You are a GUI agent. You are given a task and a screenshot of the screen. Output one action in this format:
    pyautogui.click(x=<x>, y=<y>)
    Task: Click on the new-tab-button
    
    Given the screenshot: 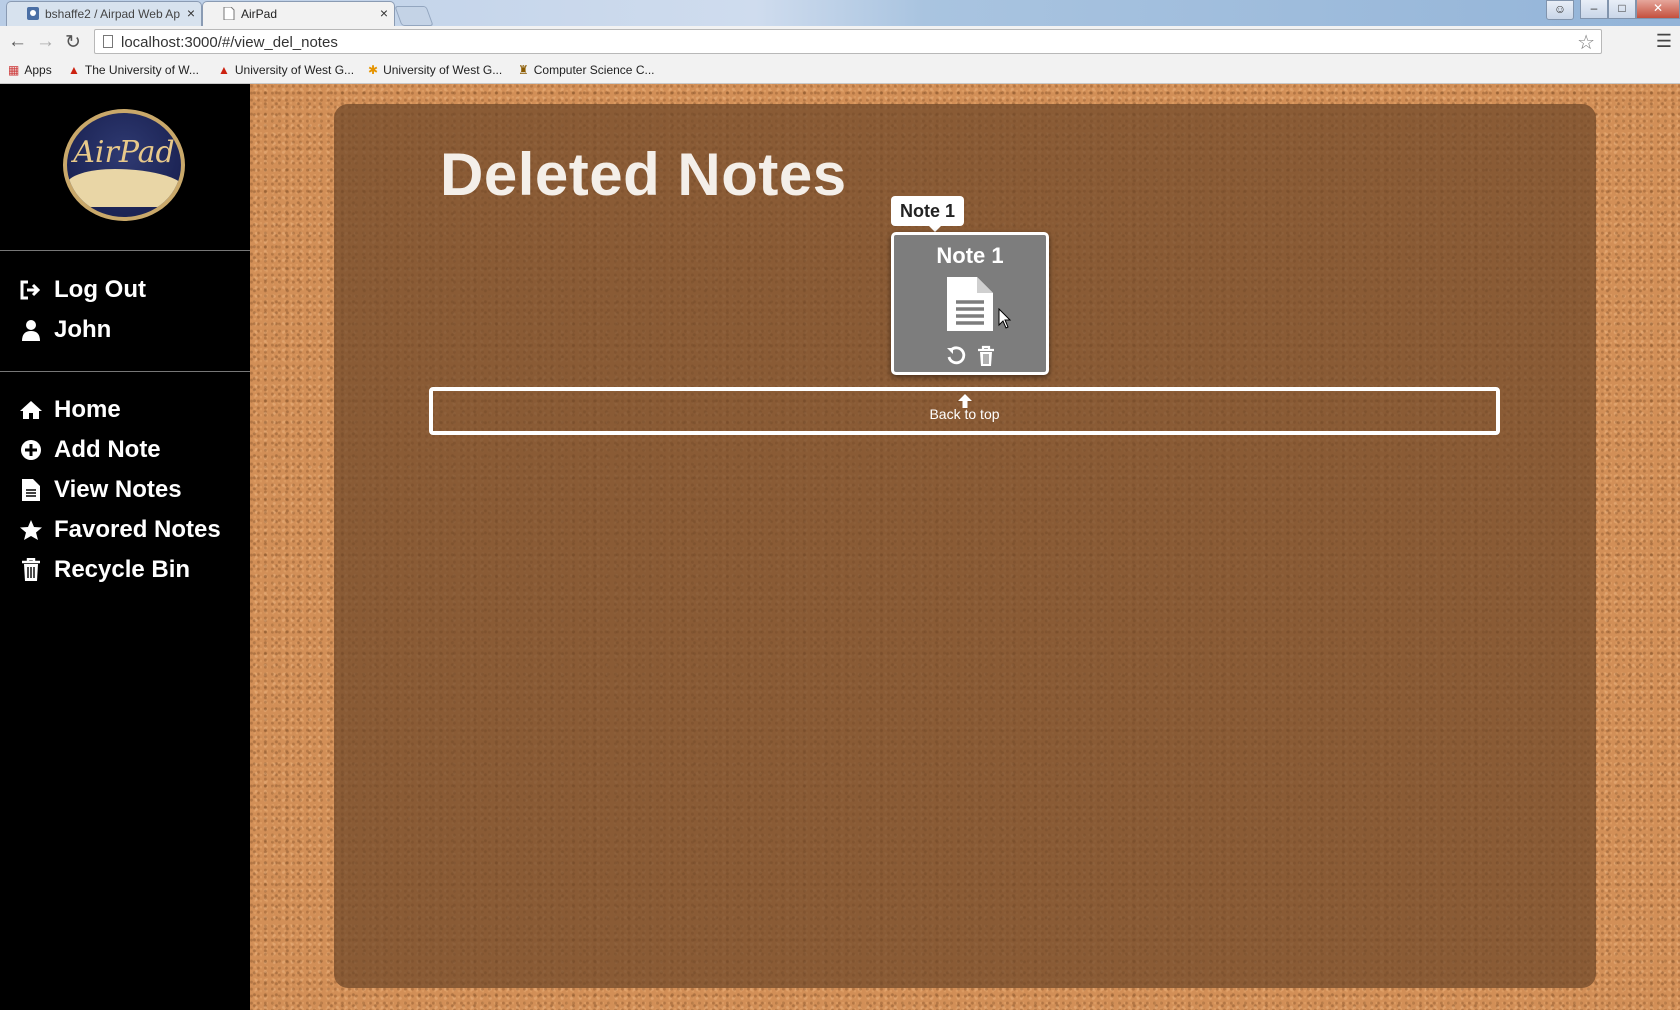 What is the action you would take?
    pyautogui.click(x=414, y=16)
    